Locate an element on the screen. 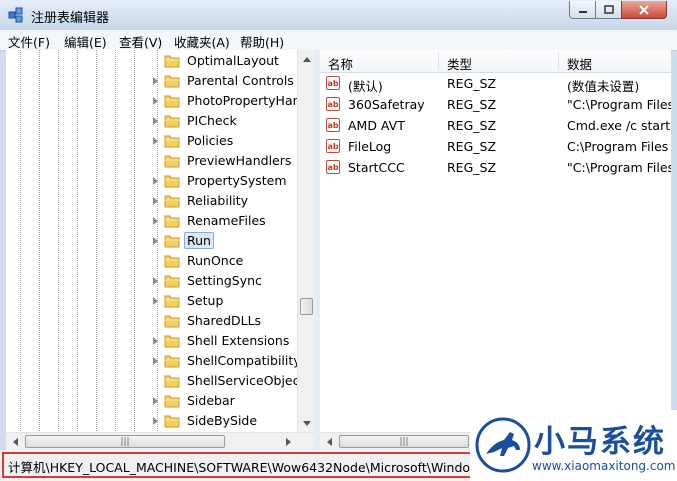  tree-item: Shell Extensions is located at coordinates (153, 341).